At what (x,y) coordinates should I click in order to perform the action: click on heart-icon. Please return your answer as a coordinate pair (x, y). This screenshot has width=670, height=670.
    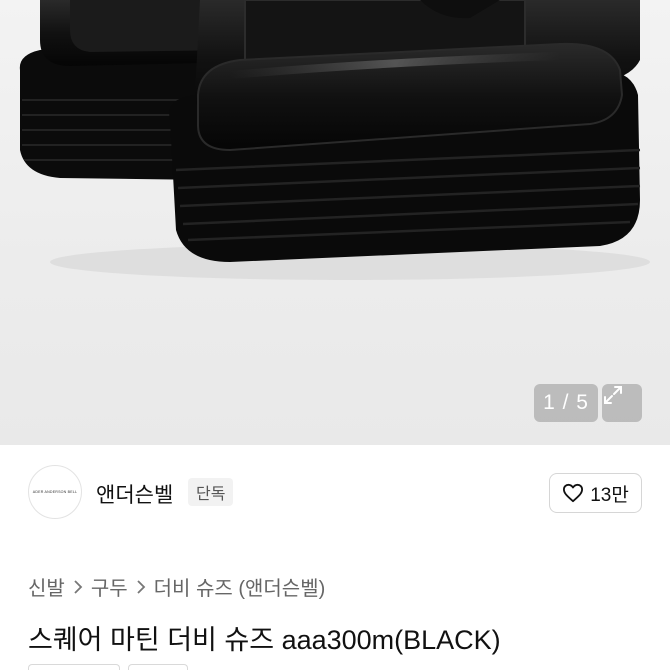
    Looking at the image, I should click on (573, 493).